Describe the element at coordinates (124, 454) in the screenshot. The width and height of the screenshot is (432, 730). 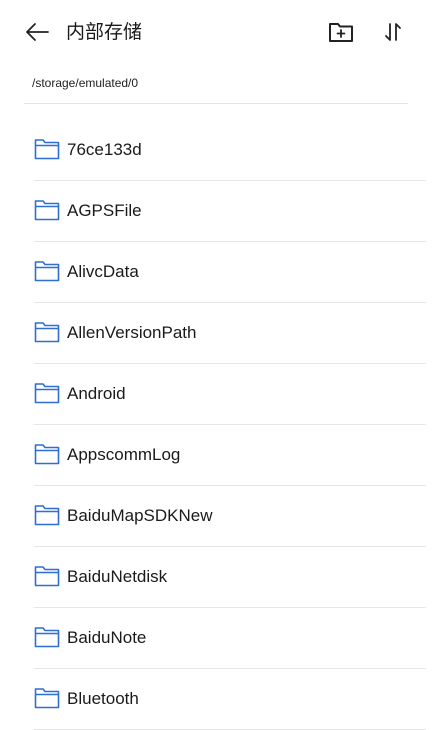
I see `folder-name: AppscommLog` at that location.